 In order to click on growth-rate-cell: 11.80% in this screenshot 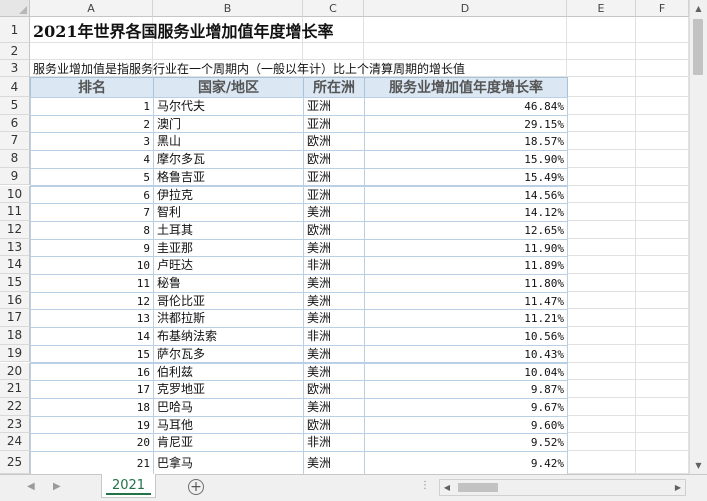, I will do `click(466, 283)`.